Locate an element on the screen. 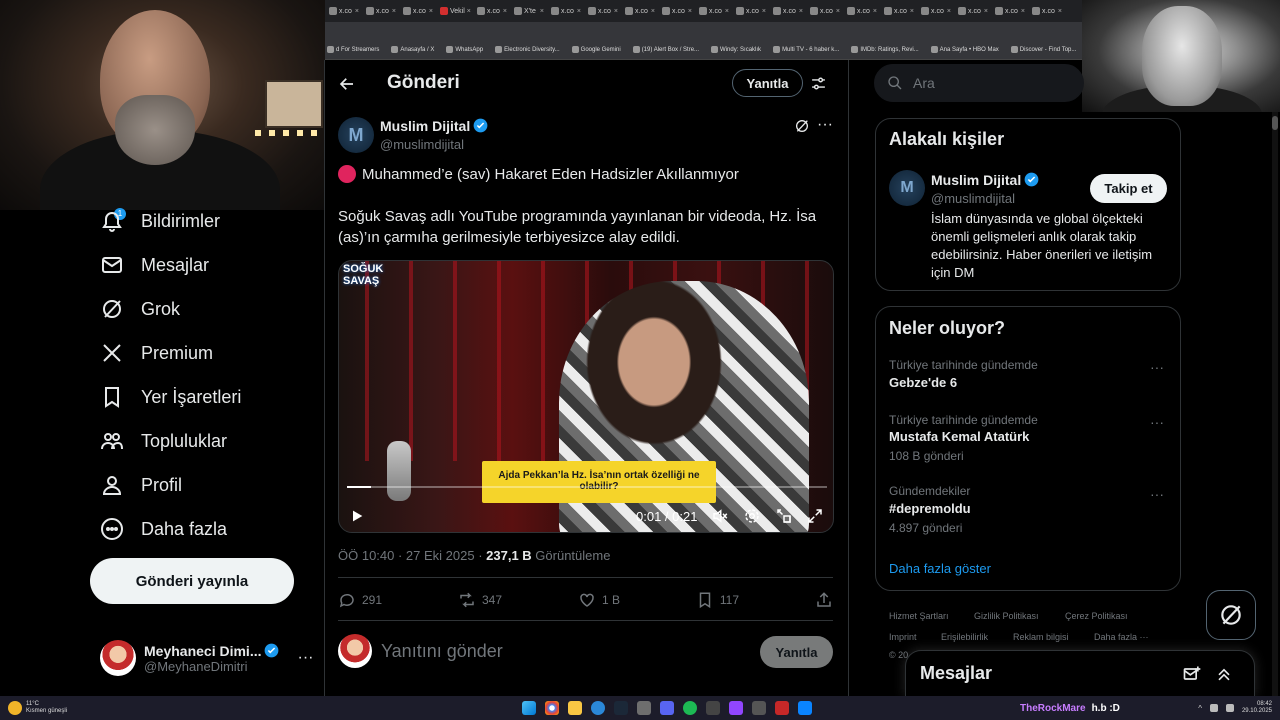 This screenshot has height=720, width=1280. share-action is located at coordinates (824, 600).